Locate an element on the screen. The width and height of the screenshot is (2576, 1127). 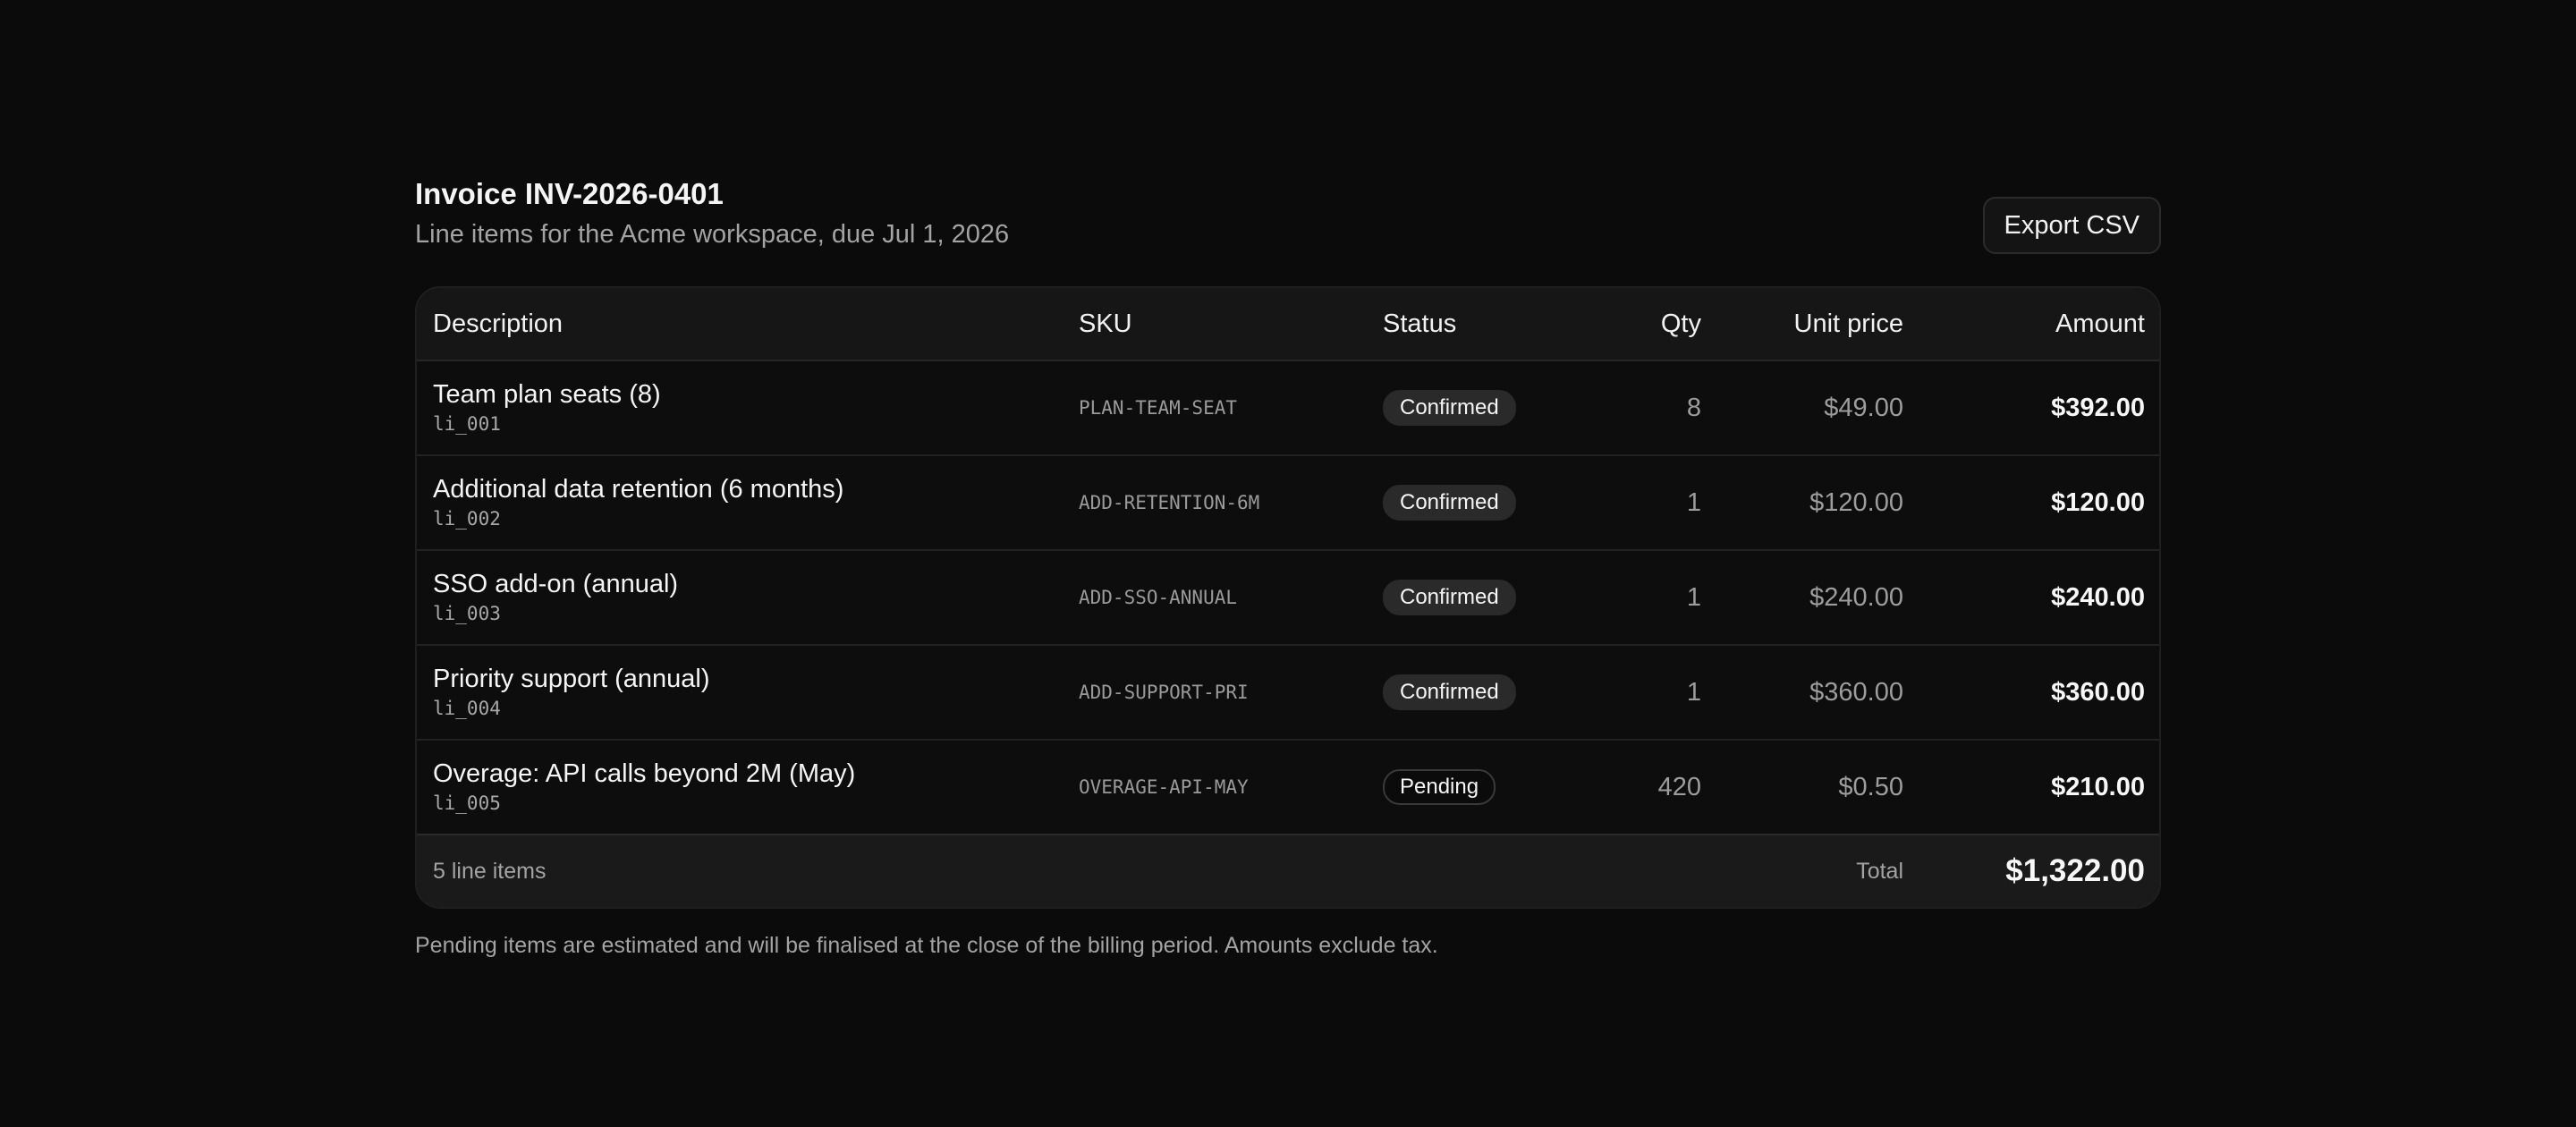
item-id: li_003 is located at coordinates (467, 613).